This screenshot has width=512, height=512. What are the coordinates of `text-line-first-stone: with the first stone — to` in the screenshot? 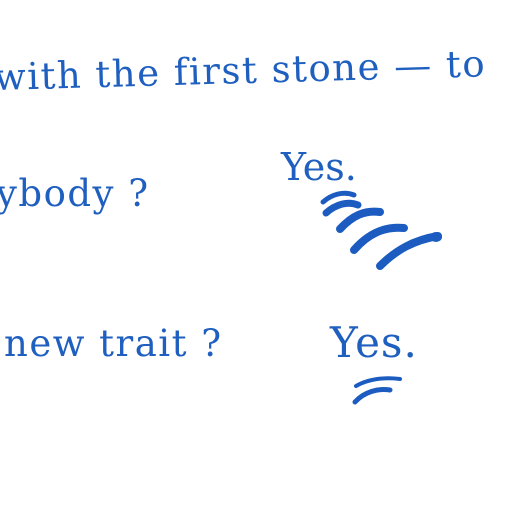 It's located at (243, 70).